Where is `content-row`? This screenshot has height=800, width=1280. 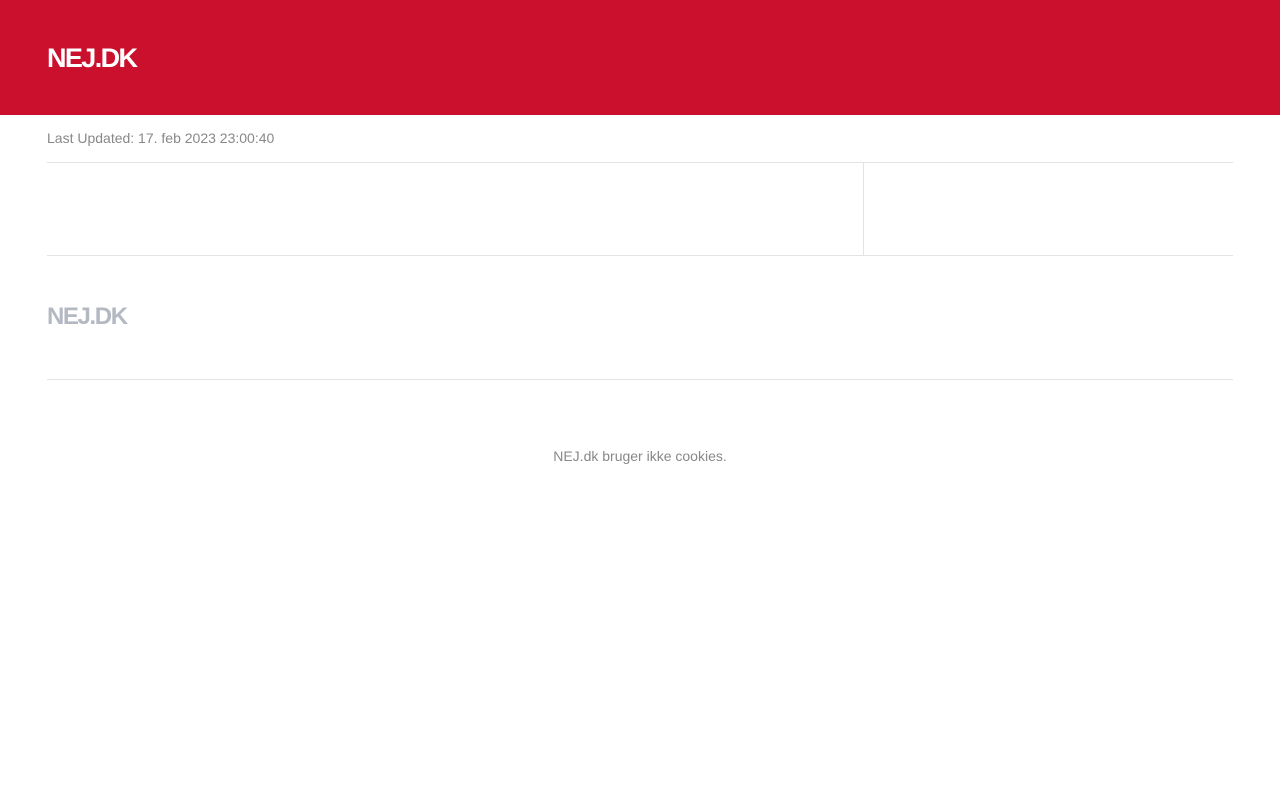 content-row is located at coordinates (640, 209).